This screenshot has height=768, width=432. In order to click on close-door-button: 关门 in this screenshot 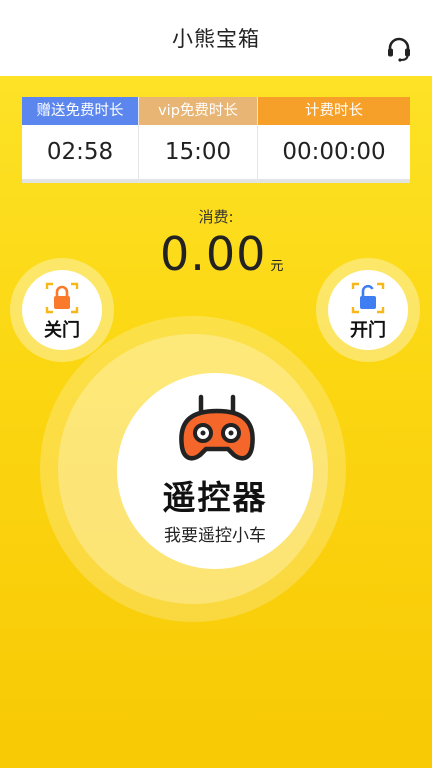, I will do `click(62, 310)`.